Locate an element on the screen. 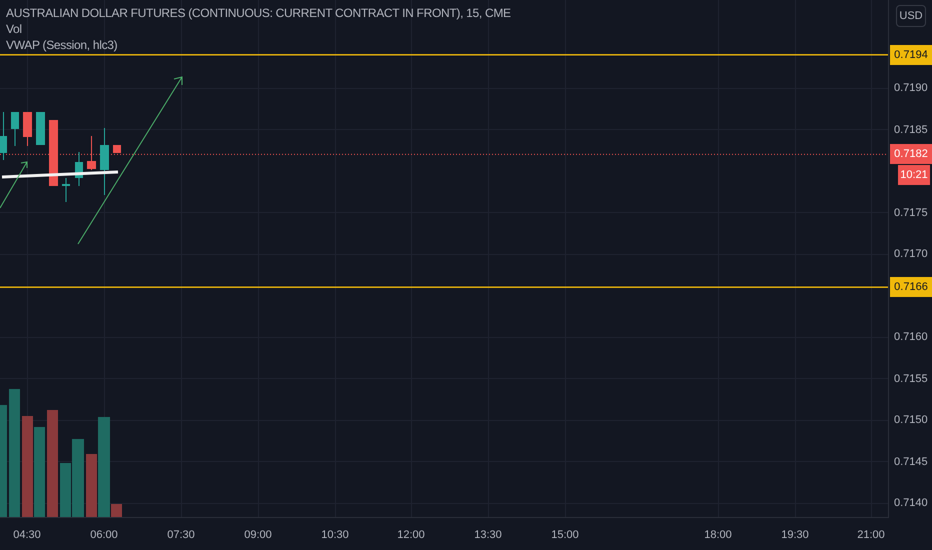  time-label: 04:30 is located at coordinates (27, 535).